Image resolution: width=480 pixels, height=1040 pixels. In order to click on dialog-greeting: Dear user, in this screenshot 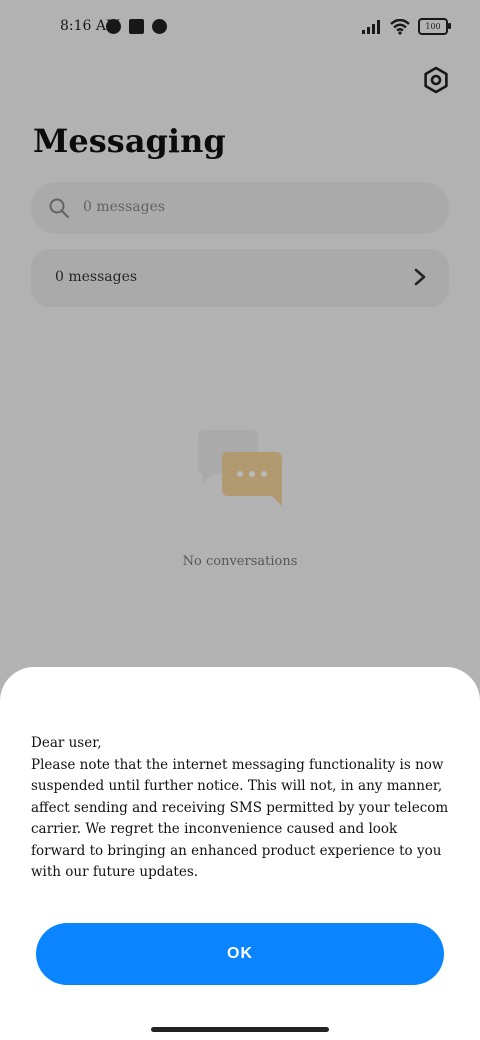, I will do `click(66, 743)`.